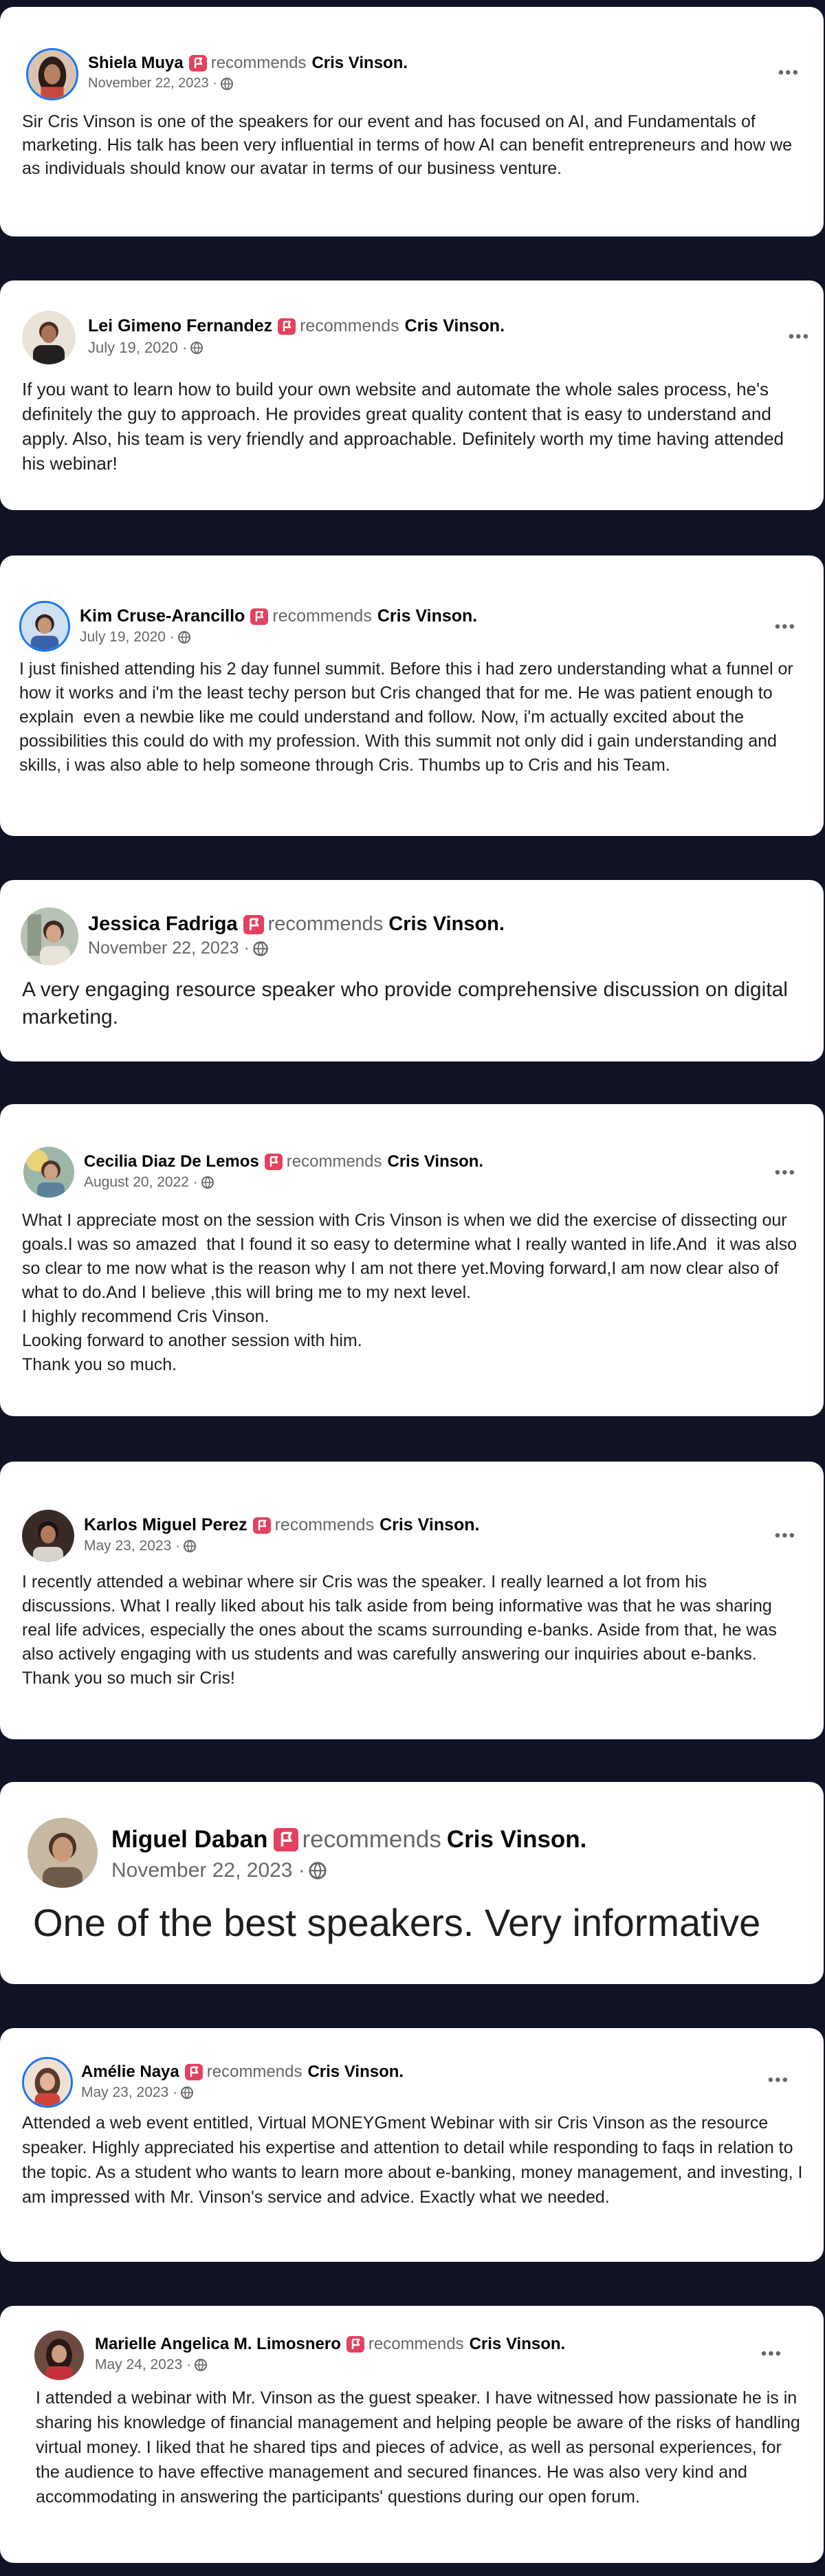  I want to click on post-date: May 24, 2023 ·, so click(143, 2365).